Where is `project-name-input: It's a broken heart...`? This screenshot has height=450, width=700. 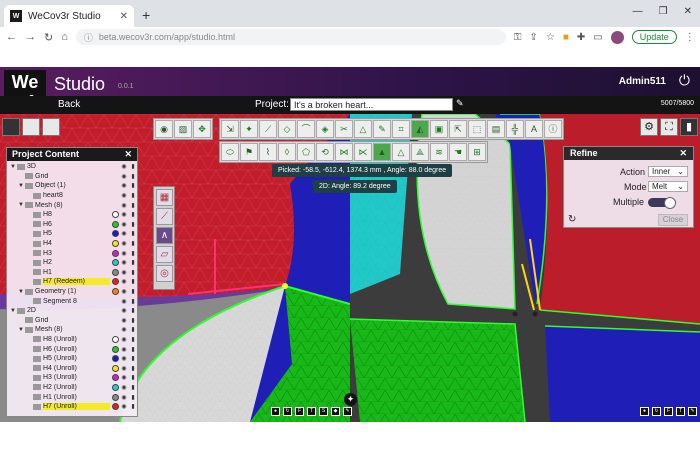 project-name-input: It's a broken heart... is located at coordinates (371, 104).